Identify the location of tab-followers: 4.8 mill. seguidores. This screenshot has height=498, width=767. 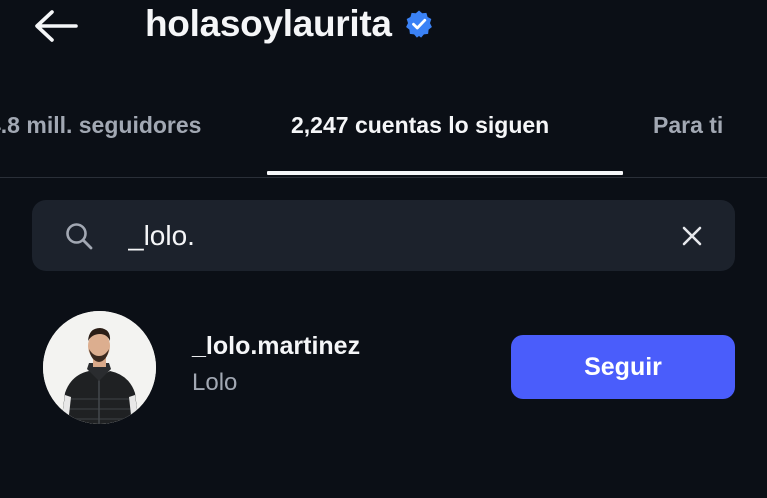
(100, 125).